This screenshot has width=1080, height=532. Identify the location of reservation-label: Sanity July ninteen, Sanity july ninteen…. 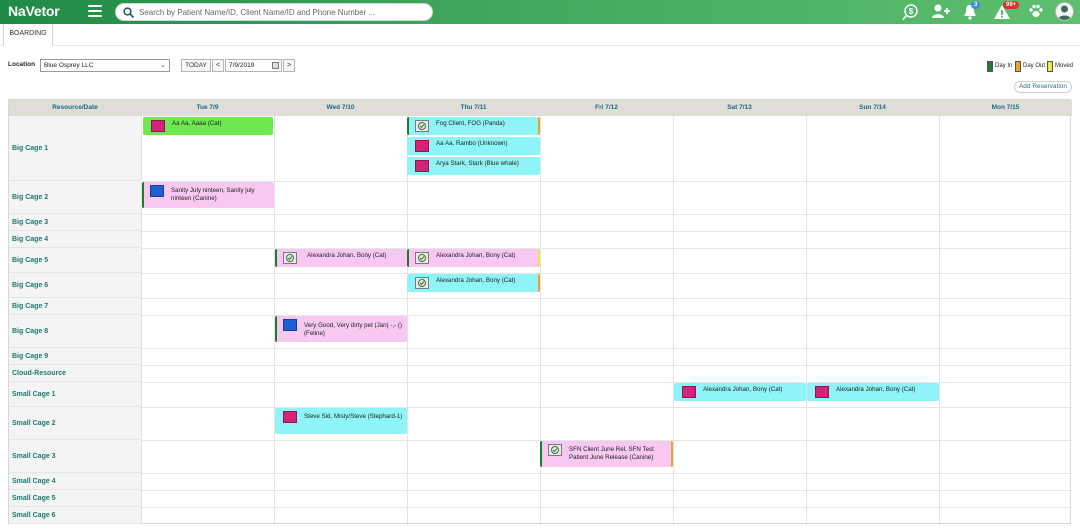
(213, 194).